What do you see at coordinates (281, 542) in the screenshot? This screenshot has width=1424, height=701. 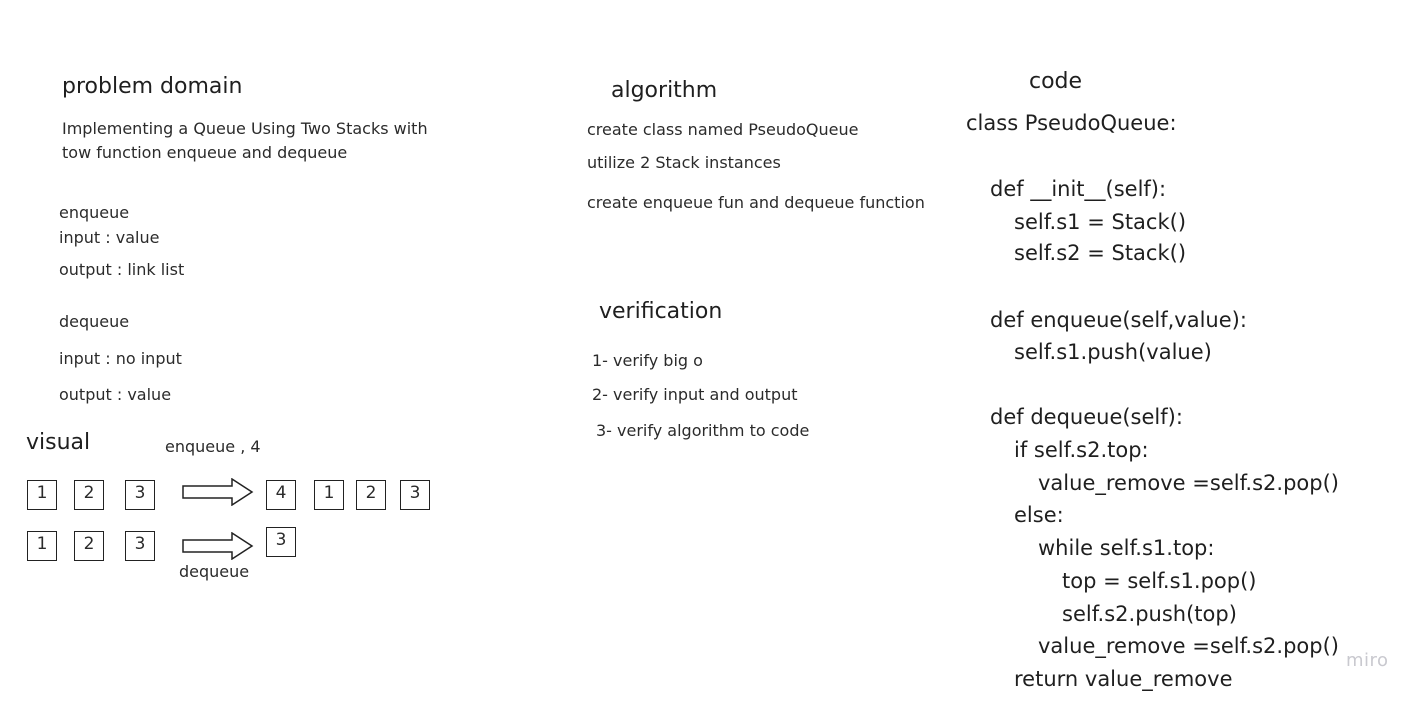 I see `row2-right-box-1: 3` at bounding box center [281, 542].